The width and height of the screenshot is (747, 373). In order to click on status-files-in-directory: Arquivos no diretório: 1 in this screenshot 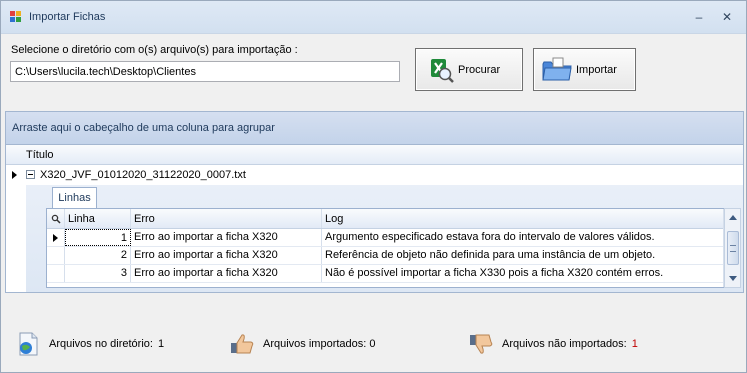, I will do `click(89, 344)`.